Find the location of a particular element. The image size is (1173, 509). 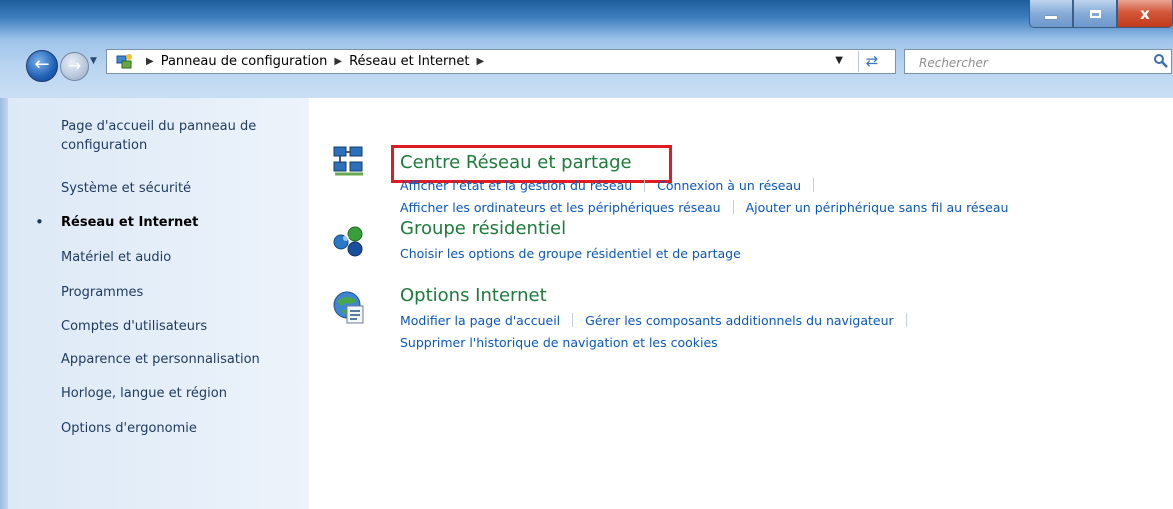

maximize-icon is located at coordinates (1095, 13).